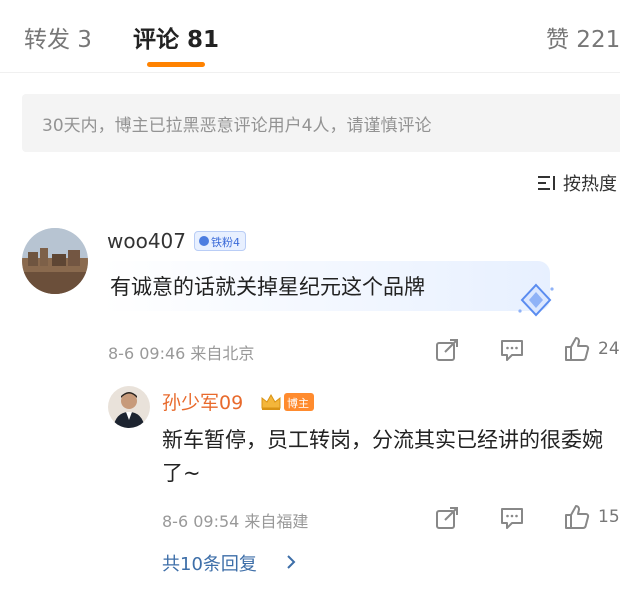 The image size is (620, 590). I want to click on notice-text: 30天内，博主已拉黑恶意评论用户4人，请谨慎评论, so click(237, 126).